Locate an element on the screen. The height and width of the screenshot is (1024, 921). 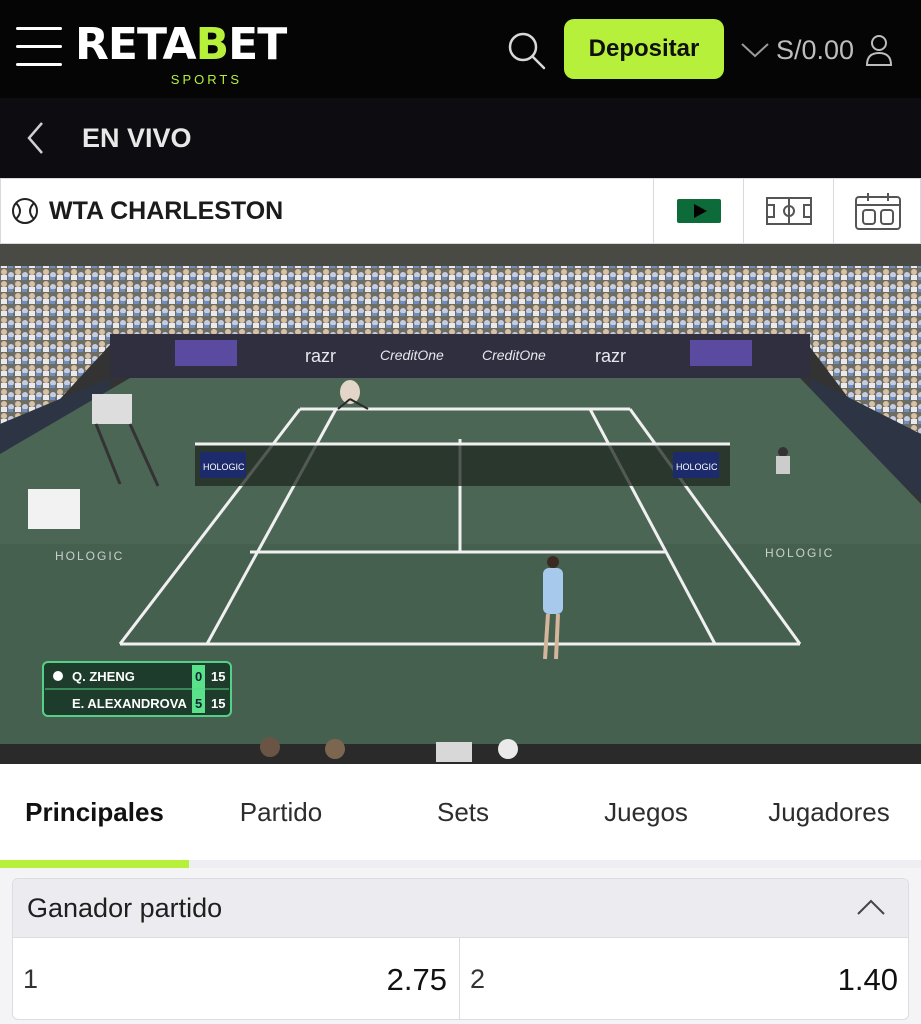
event-header: WTA CHARLESTON is located at coordinates (460, 211).